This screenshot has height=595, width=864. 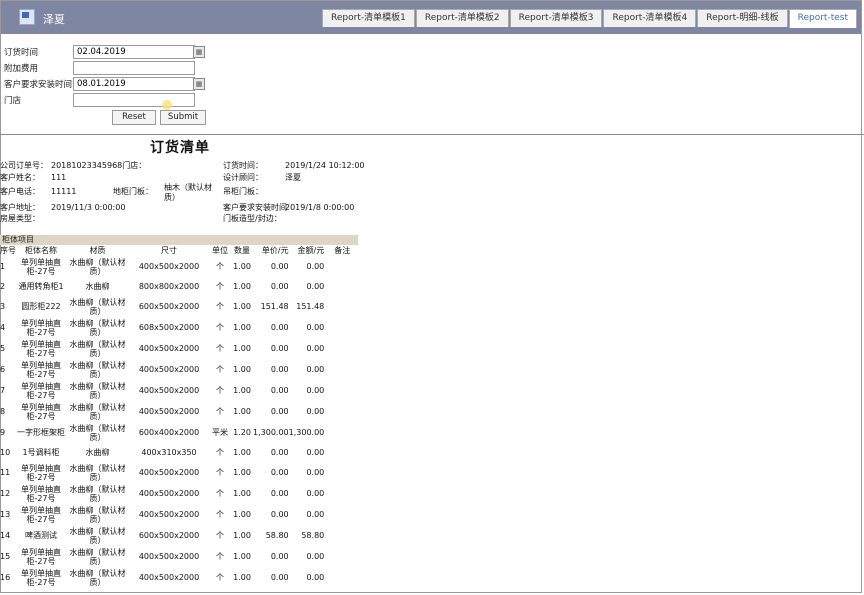 I want to click on install-time-input, so click(x=134, y=84).